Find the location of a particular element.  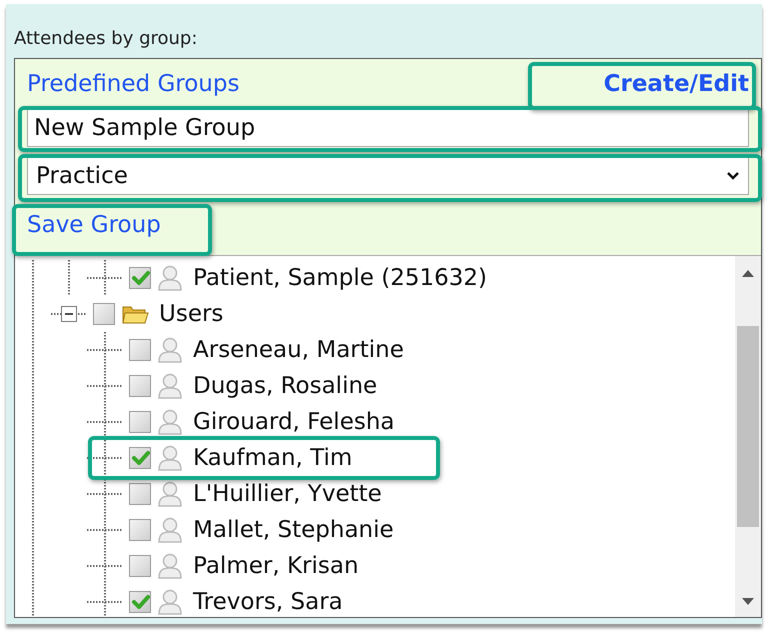

scroll-down-icon is located at coordinates (748, 602).